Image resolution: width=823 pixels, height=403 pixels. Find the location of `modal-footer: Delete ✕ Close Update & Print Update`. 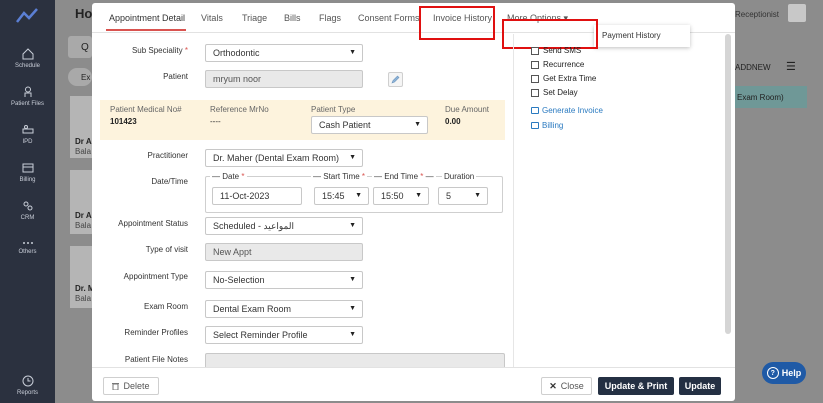

modal-footer: Delete ✕ Close Update & Print Update is located at coordinates (413, 384).